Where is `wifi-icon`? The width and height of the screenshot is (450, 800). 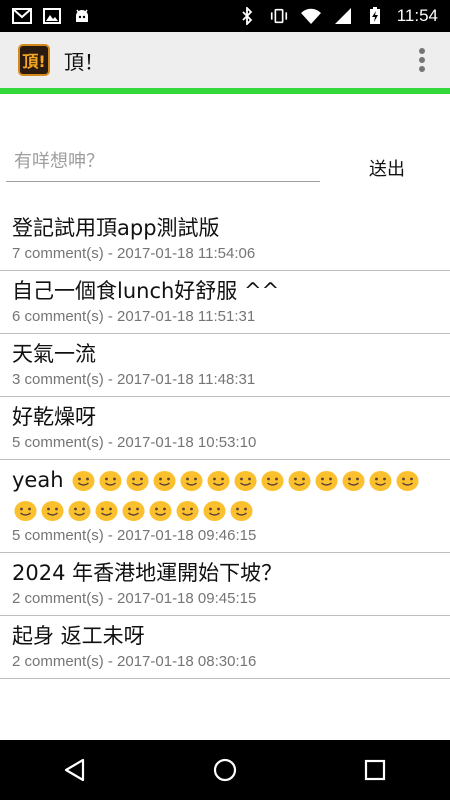
wifi-icon is located at coordinates (310, 16).